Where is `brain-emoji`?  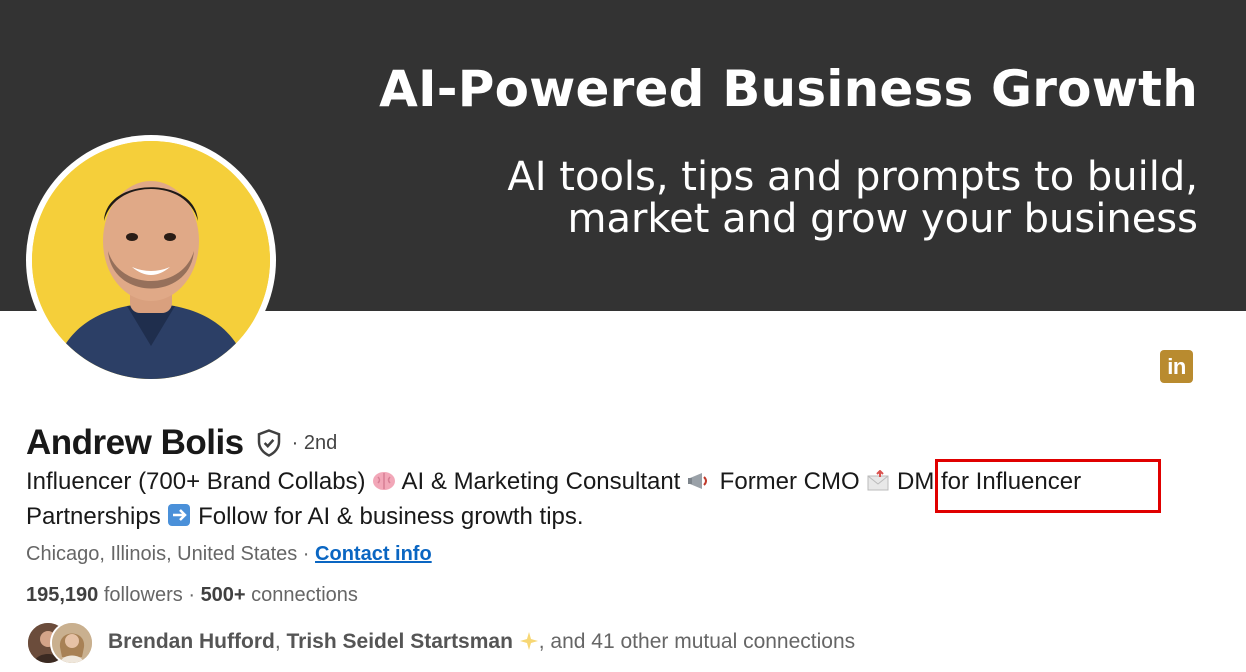
brain-emoji is located at coordinates (384, 485).